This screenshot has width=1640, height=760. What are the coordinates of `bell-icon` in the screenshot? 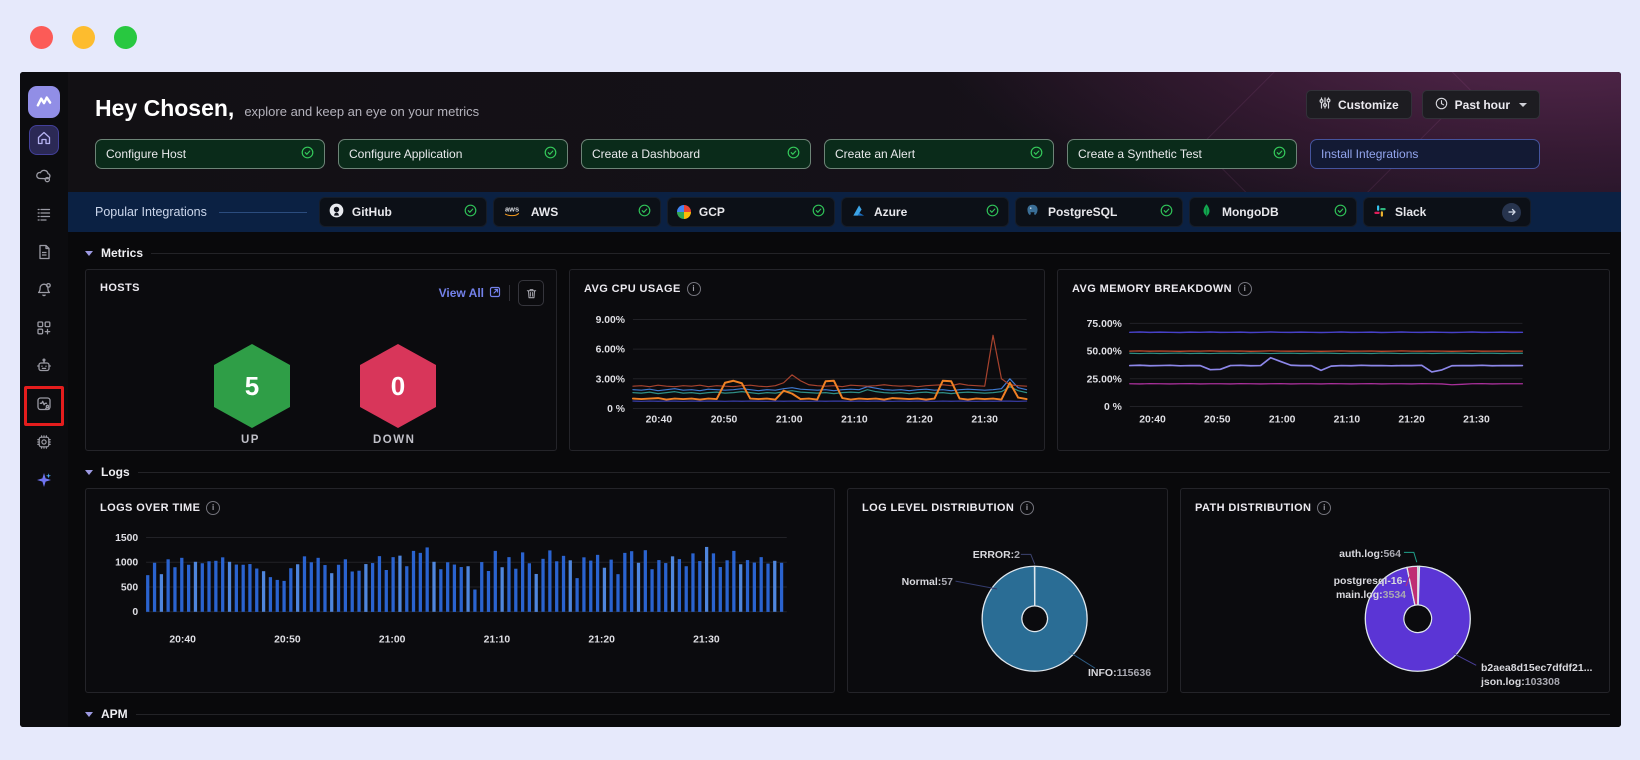 It's located at (44, 292).